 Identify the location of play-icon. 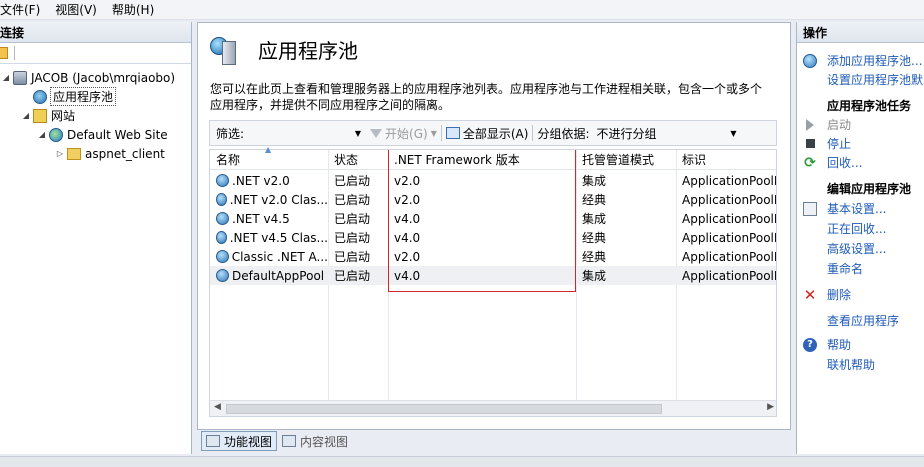
(810, 124).